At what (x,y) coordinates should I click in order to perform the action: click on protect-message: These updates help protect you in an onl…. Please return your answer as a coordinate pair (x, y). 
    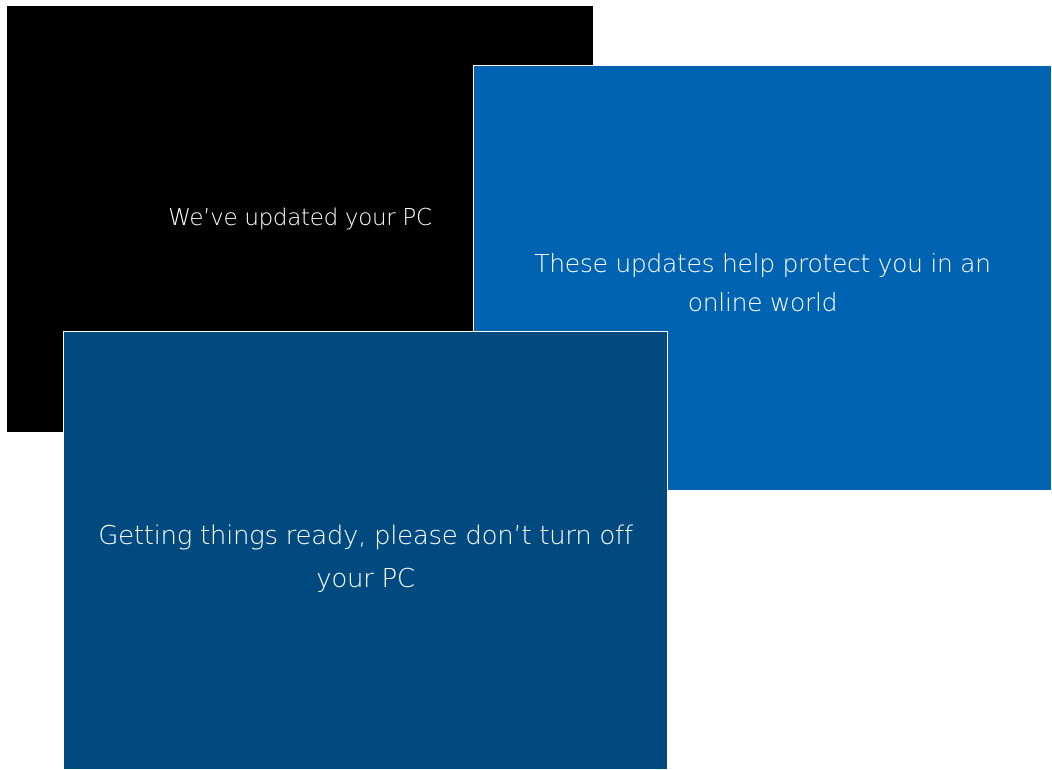
    Looking at the image, I should click on (762, 283).